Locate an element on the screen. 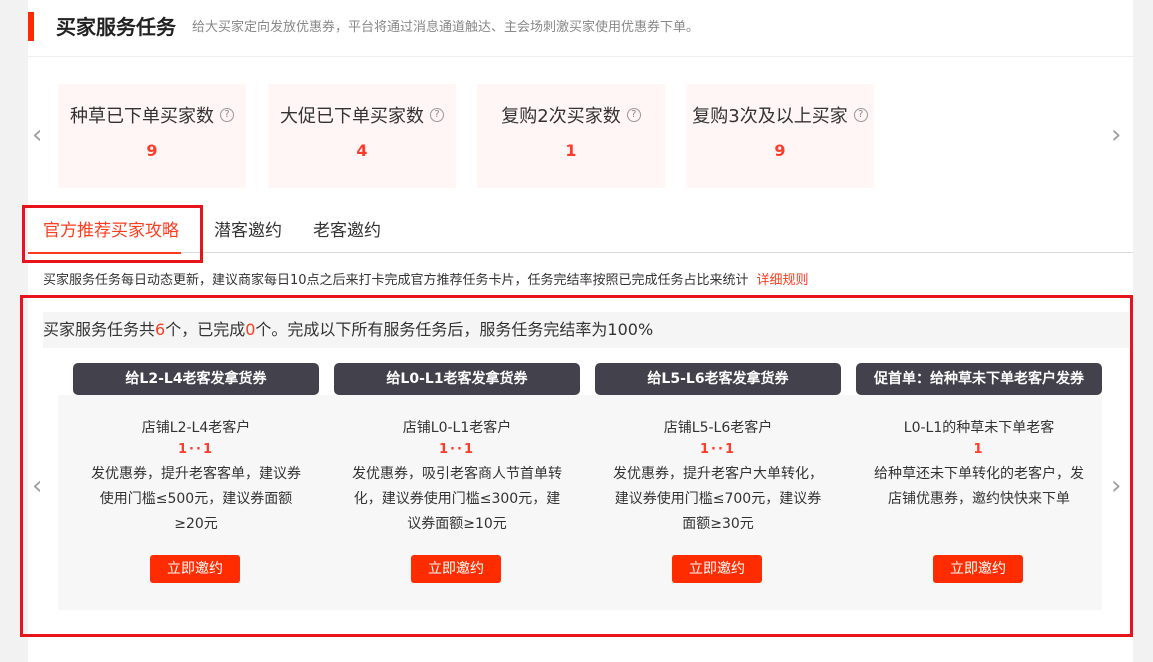 This screenshot has height=662, width=1153. stat-label: 复购2次买家数? is located at coordinates (571, 117).